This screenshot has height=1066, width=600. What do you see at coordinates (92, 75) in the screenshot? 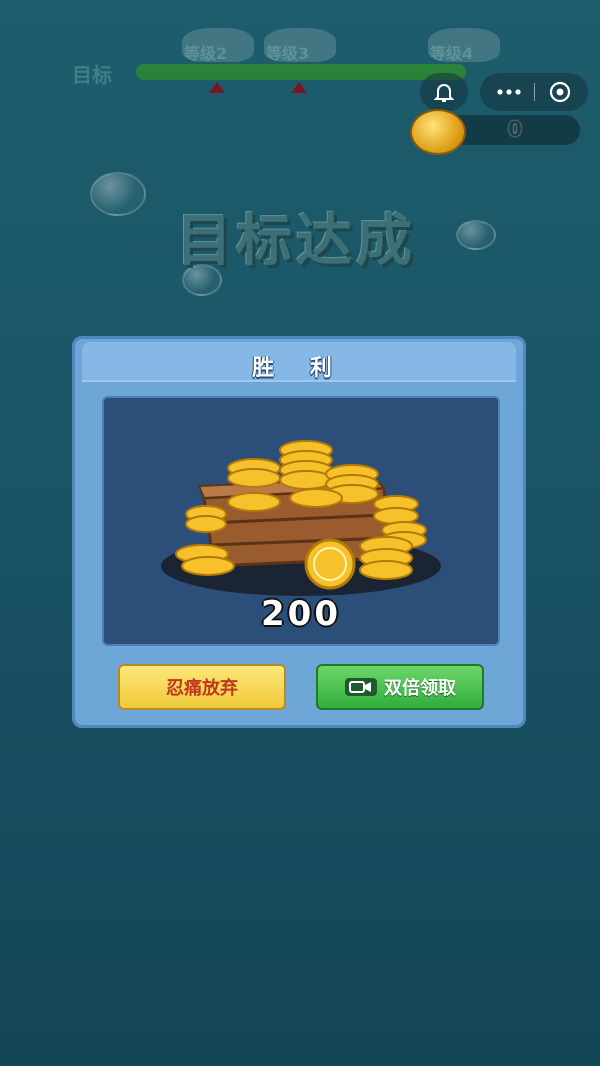
I see `goal-label: 目标` at bounding box center [92, 75].